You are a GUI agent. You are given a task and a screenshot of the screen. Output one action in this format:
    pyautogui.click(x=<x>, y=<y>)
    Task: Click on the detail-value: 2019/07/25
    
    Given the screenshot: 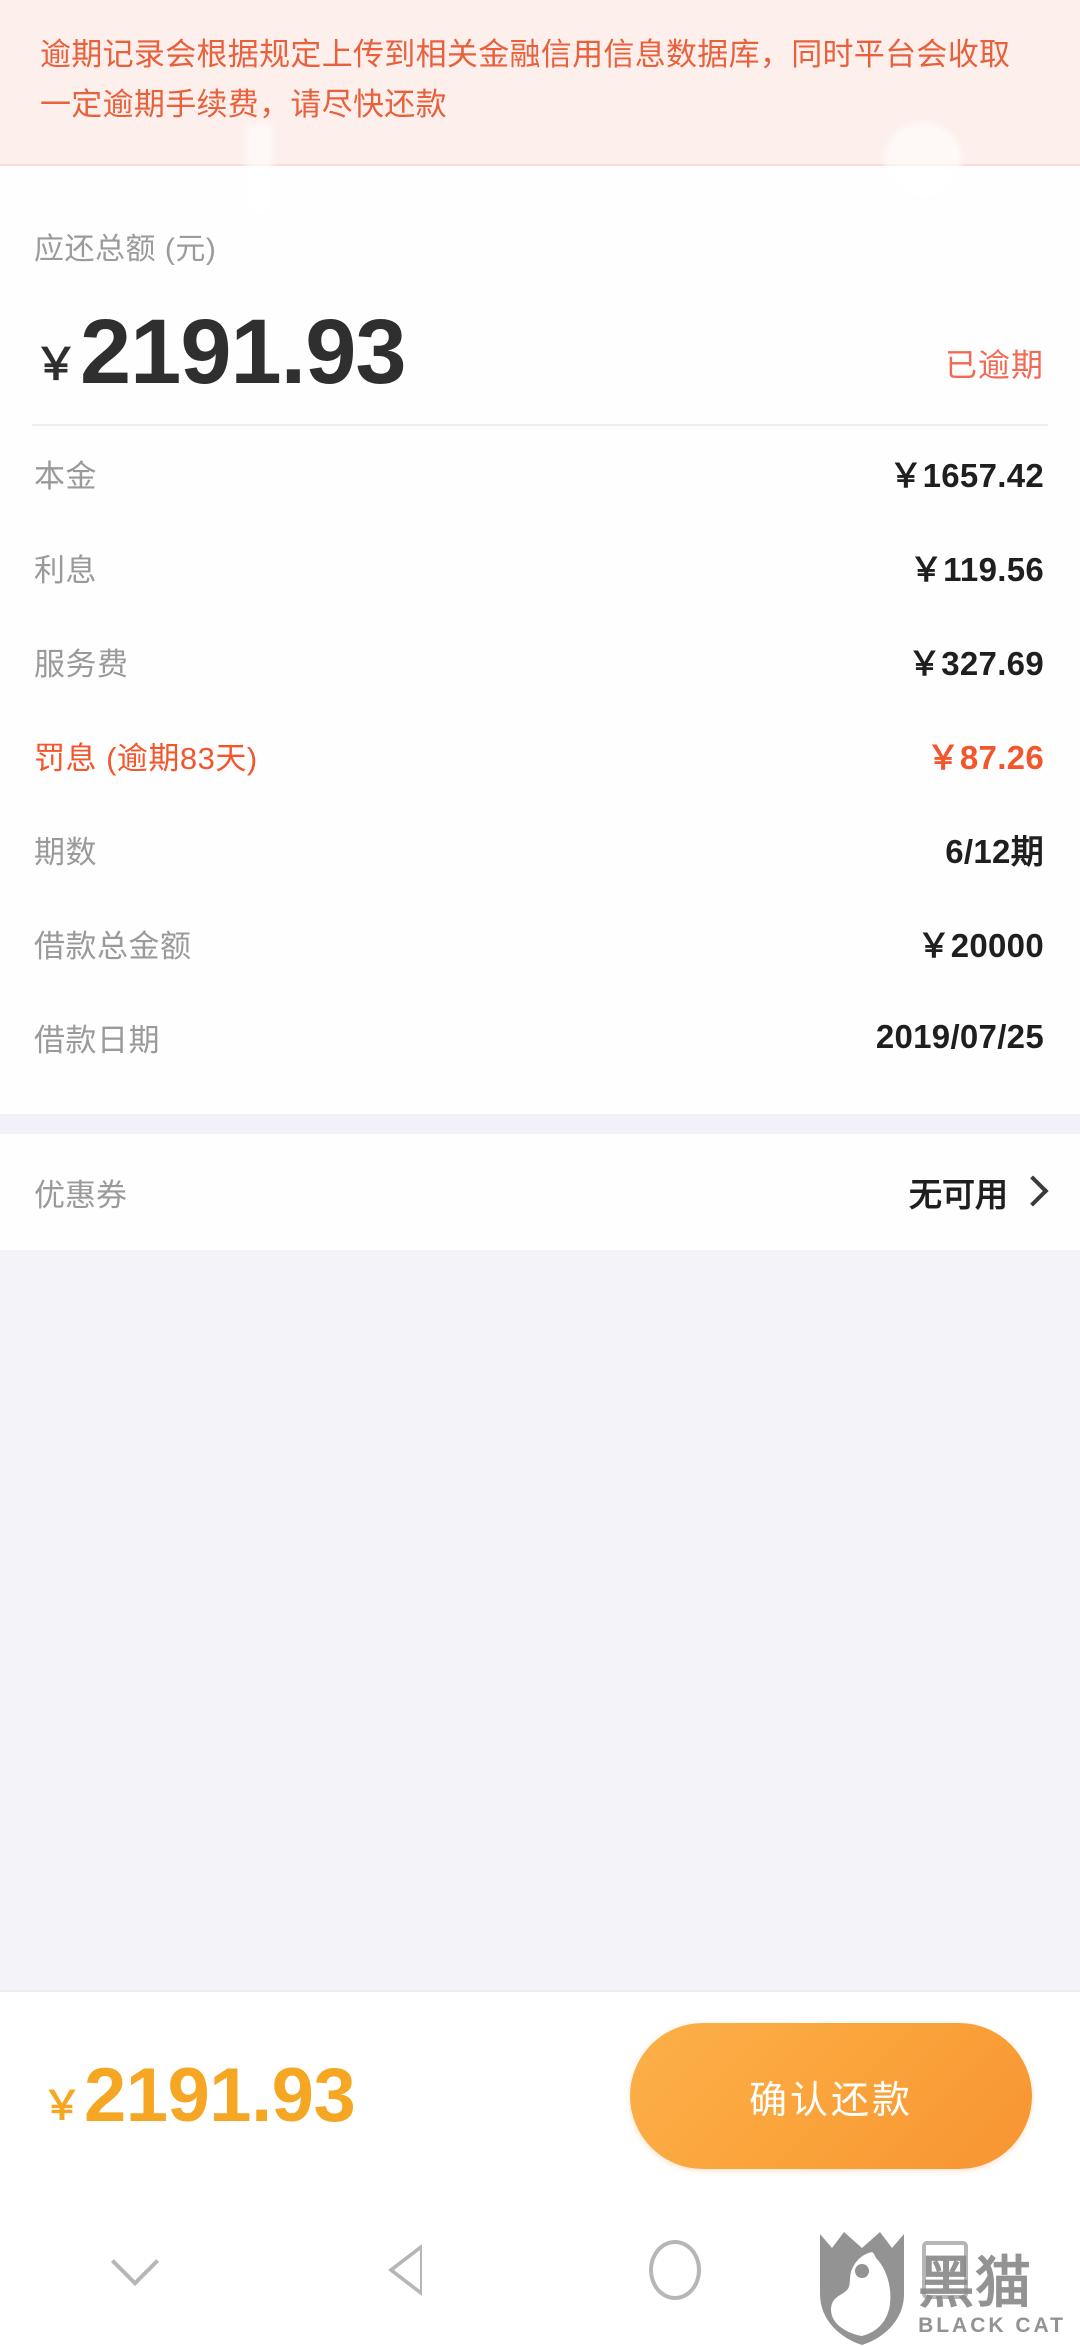 What is the action you would take?
    pyautogui.click(x=959, y=1036)
    